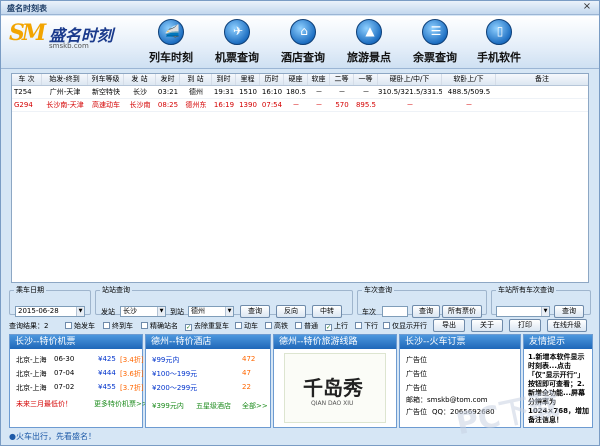 Image resolution: width=600 pixels, height=446 pixels. What do you see at coordinates (342, 79) in the screenshot?
I see `col-header: 二等` at bounding box center [342, 79].